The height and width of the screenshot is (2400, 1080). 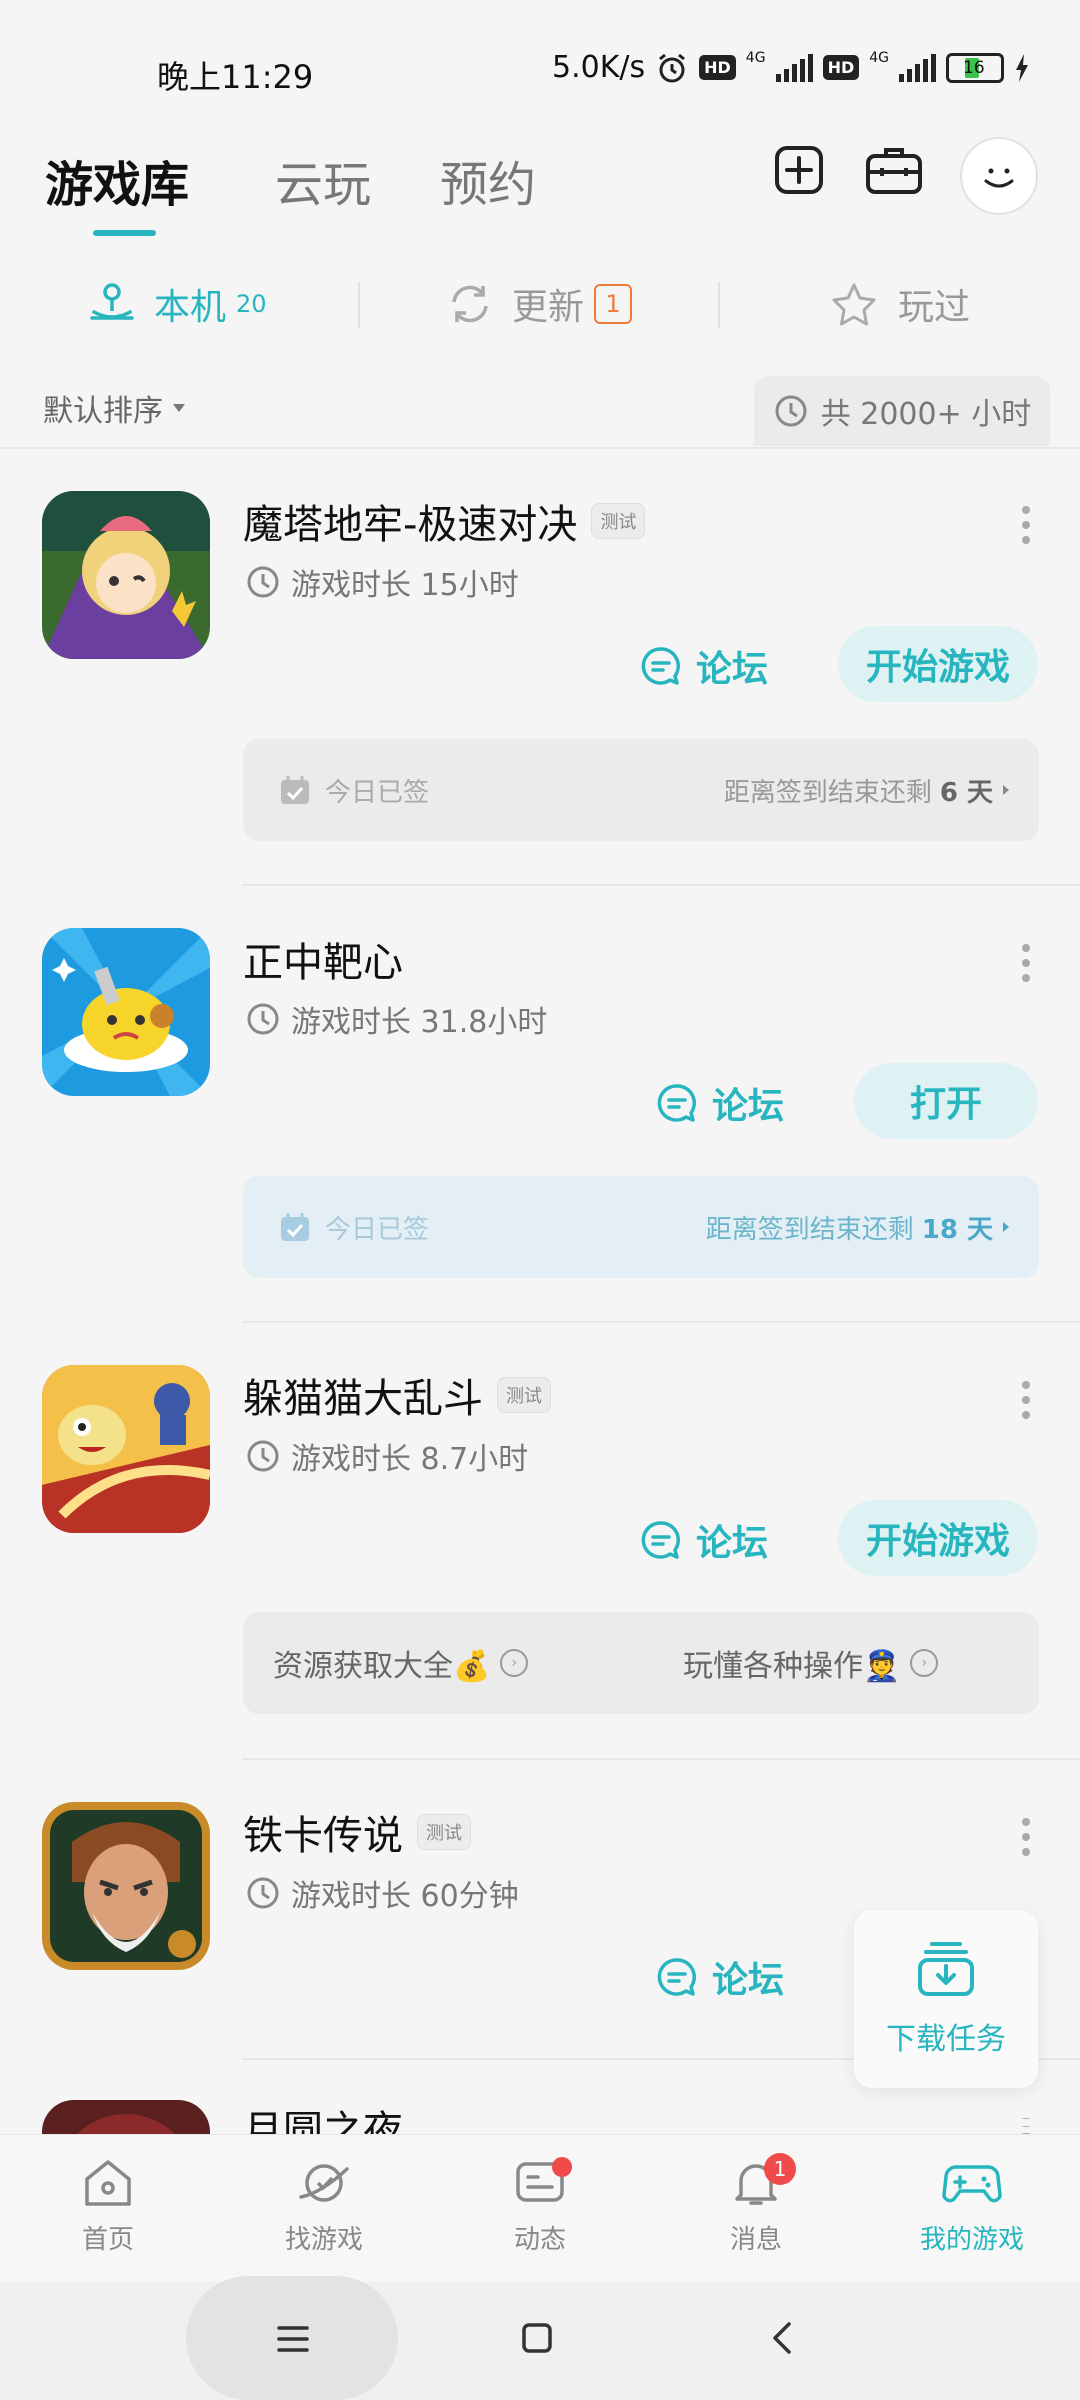 I want to click on alarm-icon, so click(x=672, y=67).